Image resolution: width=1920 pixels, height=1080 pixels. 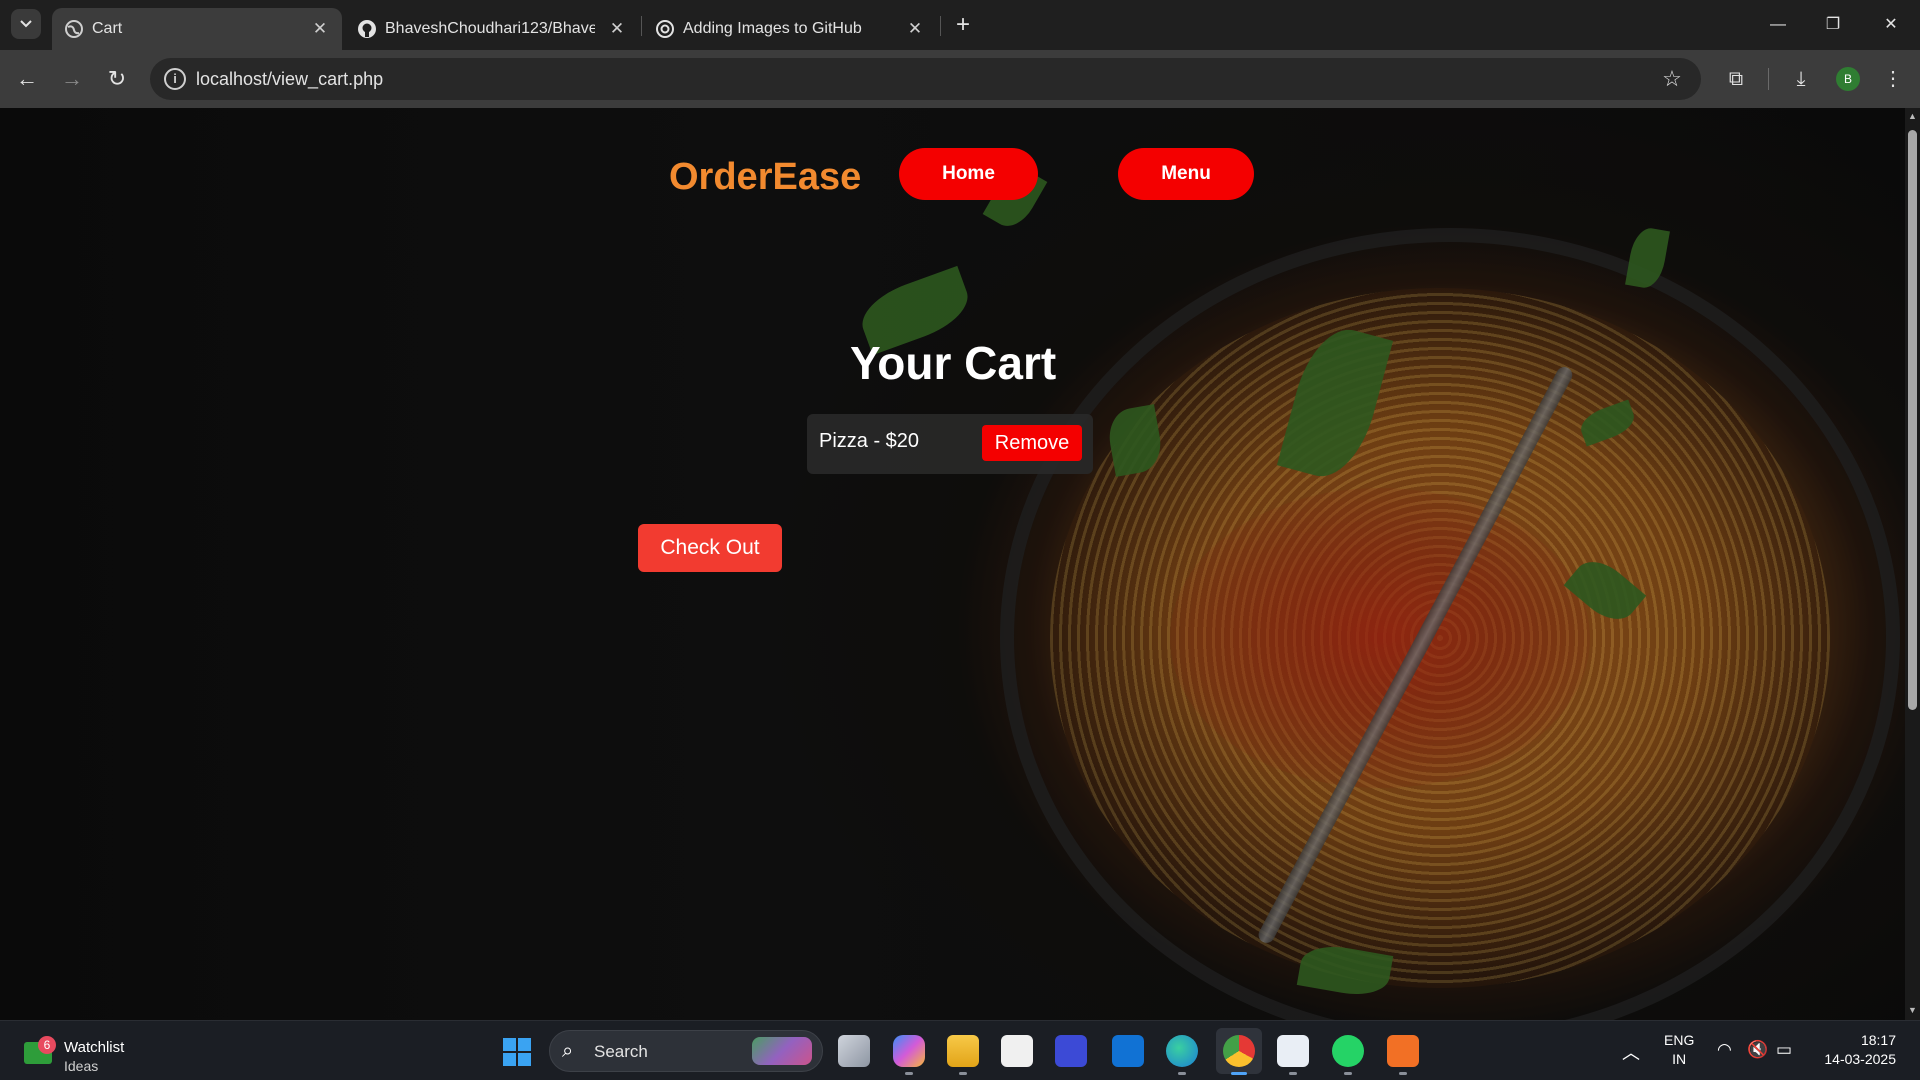 What do you see at coordinates (1679, 1040) in the screenshot?
I see `language-code: ENG` at bounding box center [1679, 1040].